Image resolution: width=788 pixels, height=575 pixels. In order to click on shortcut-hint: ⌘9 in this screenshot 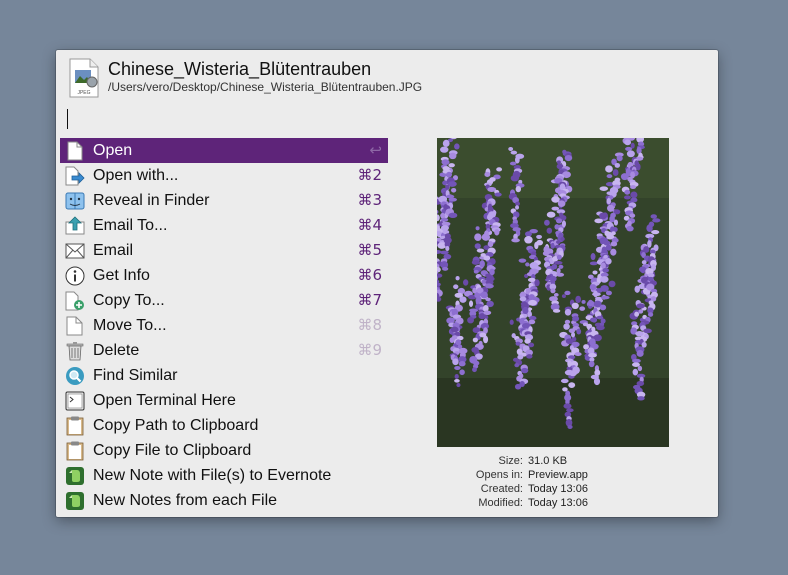, I will do `click(369, 350)`.